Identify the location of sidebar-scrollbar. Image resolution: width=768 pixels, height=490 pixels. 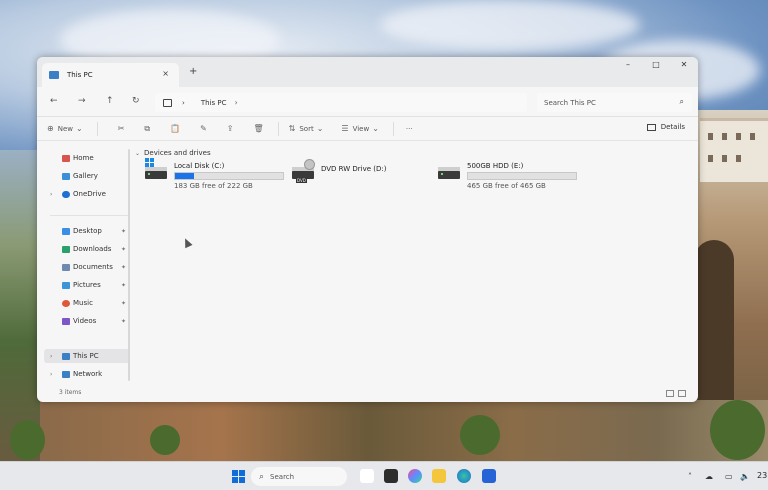
(129, 265).